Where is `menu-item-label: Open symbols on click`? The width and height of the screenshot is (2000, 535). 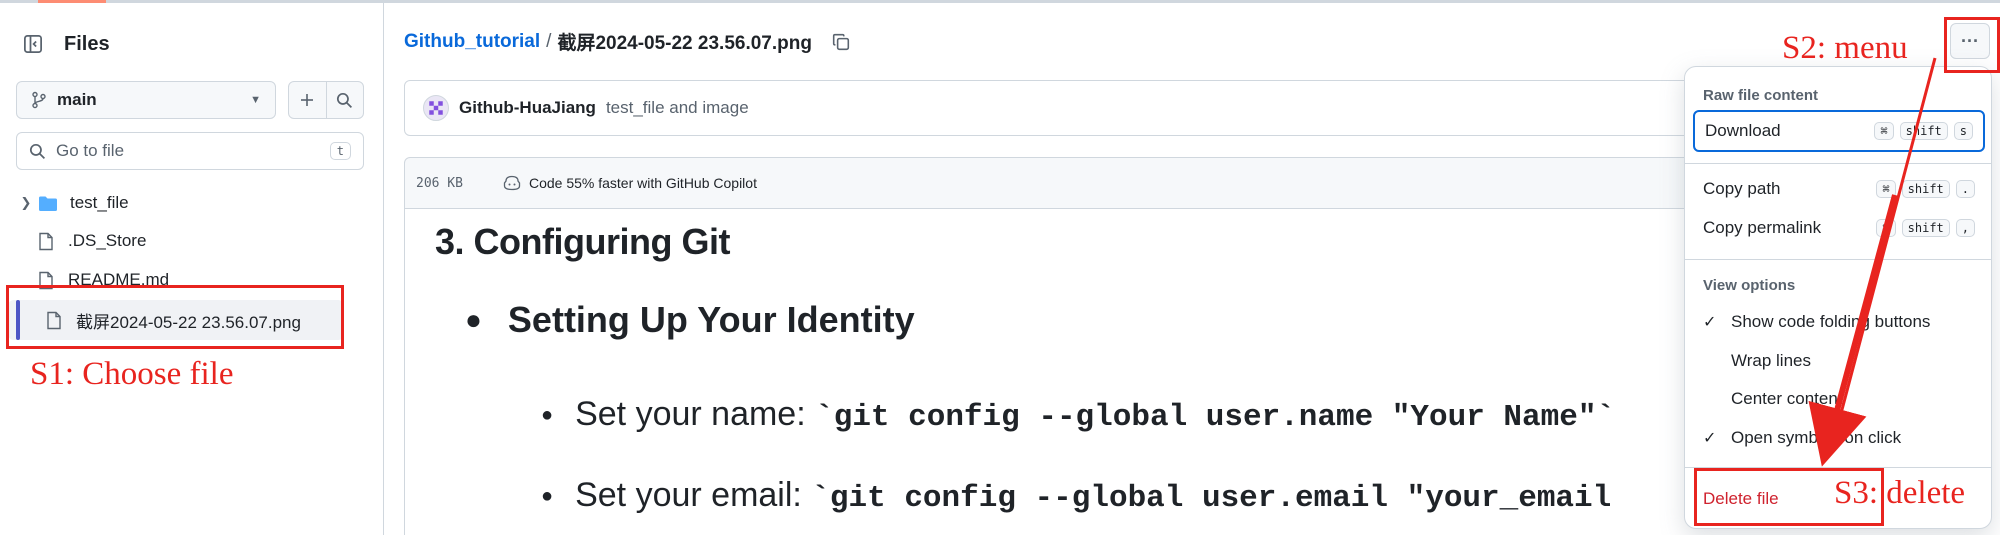 menu-item-label: Open symbols on click is located at coordinates (1816, 437).